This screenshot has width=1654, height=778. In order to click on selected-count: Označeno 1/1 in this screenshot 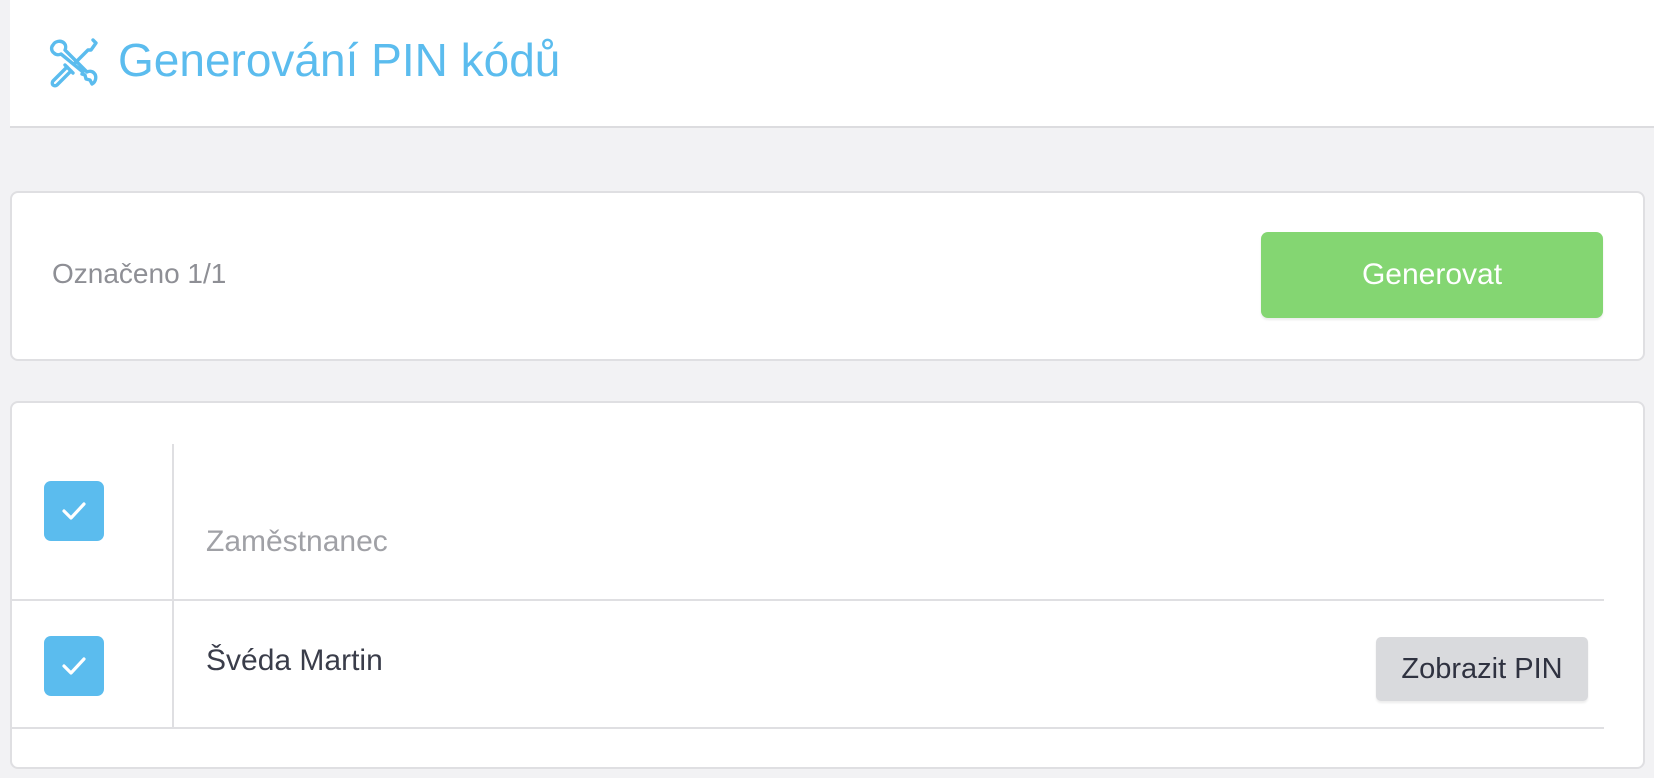, I will do `click(139, 273)`.